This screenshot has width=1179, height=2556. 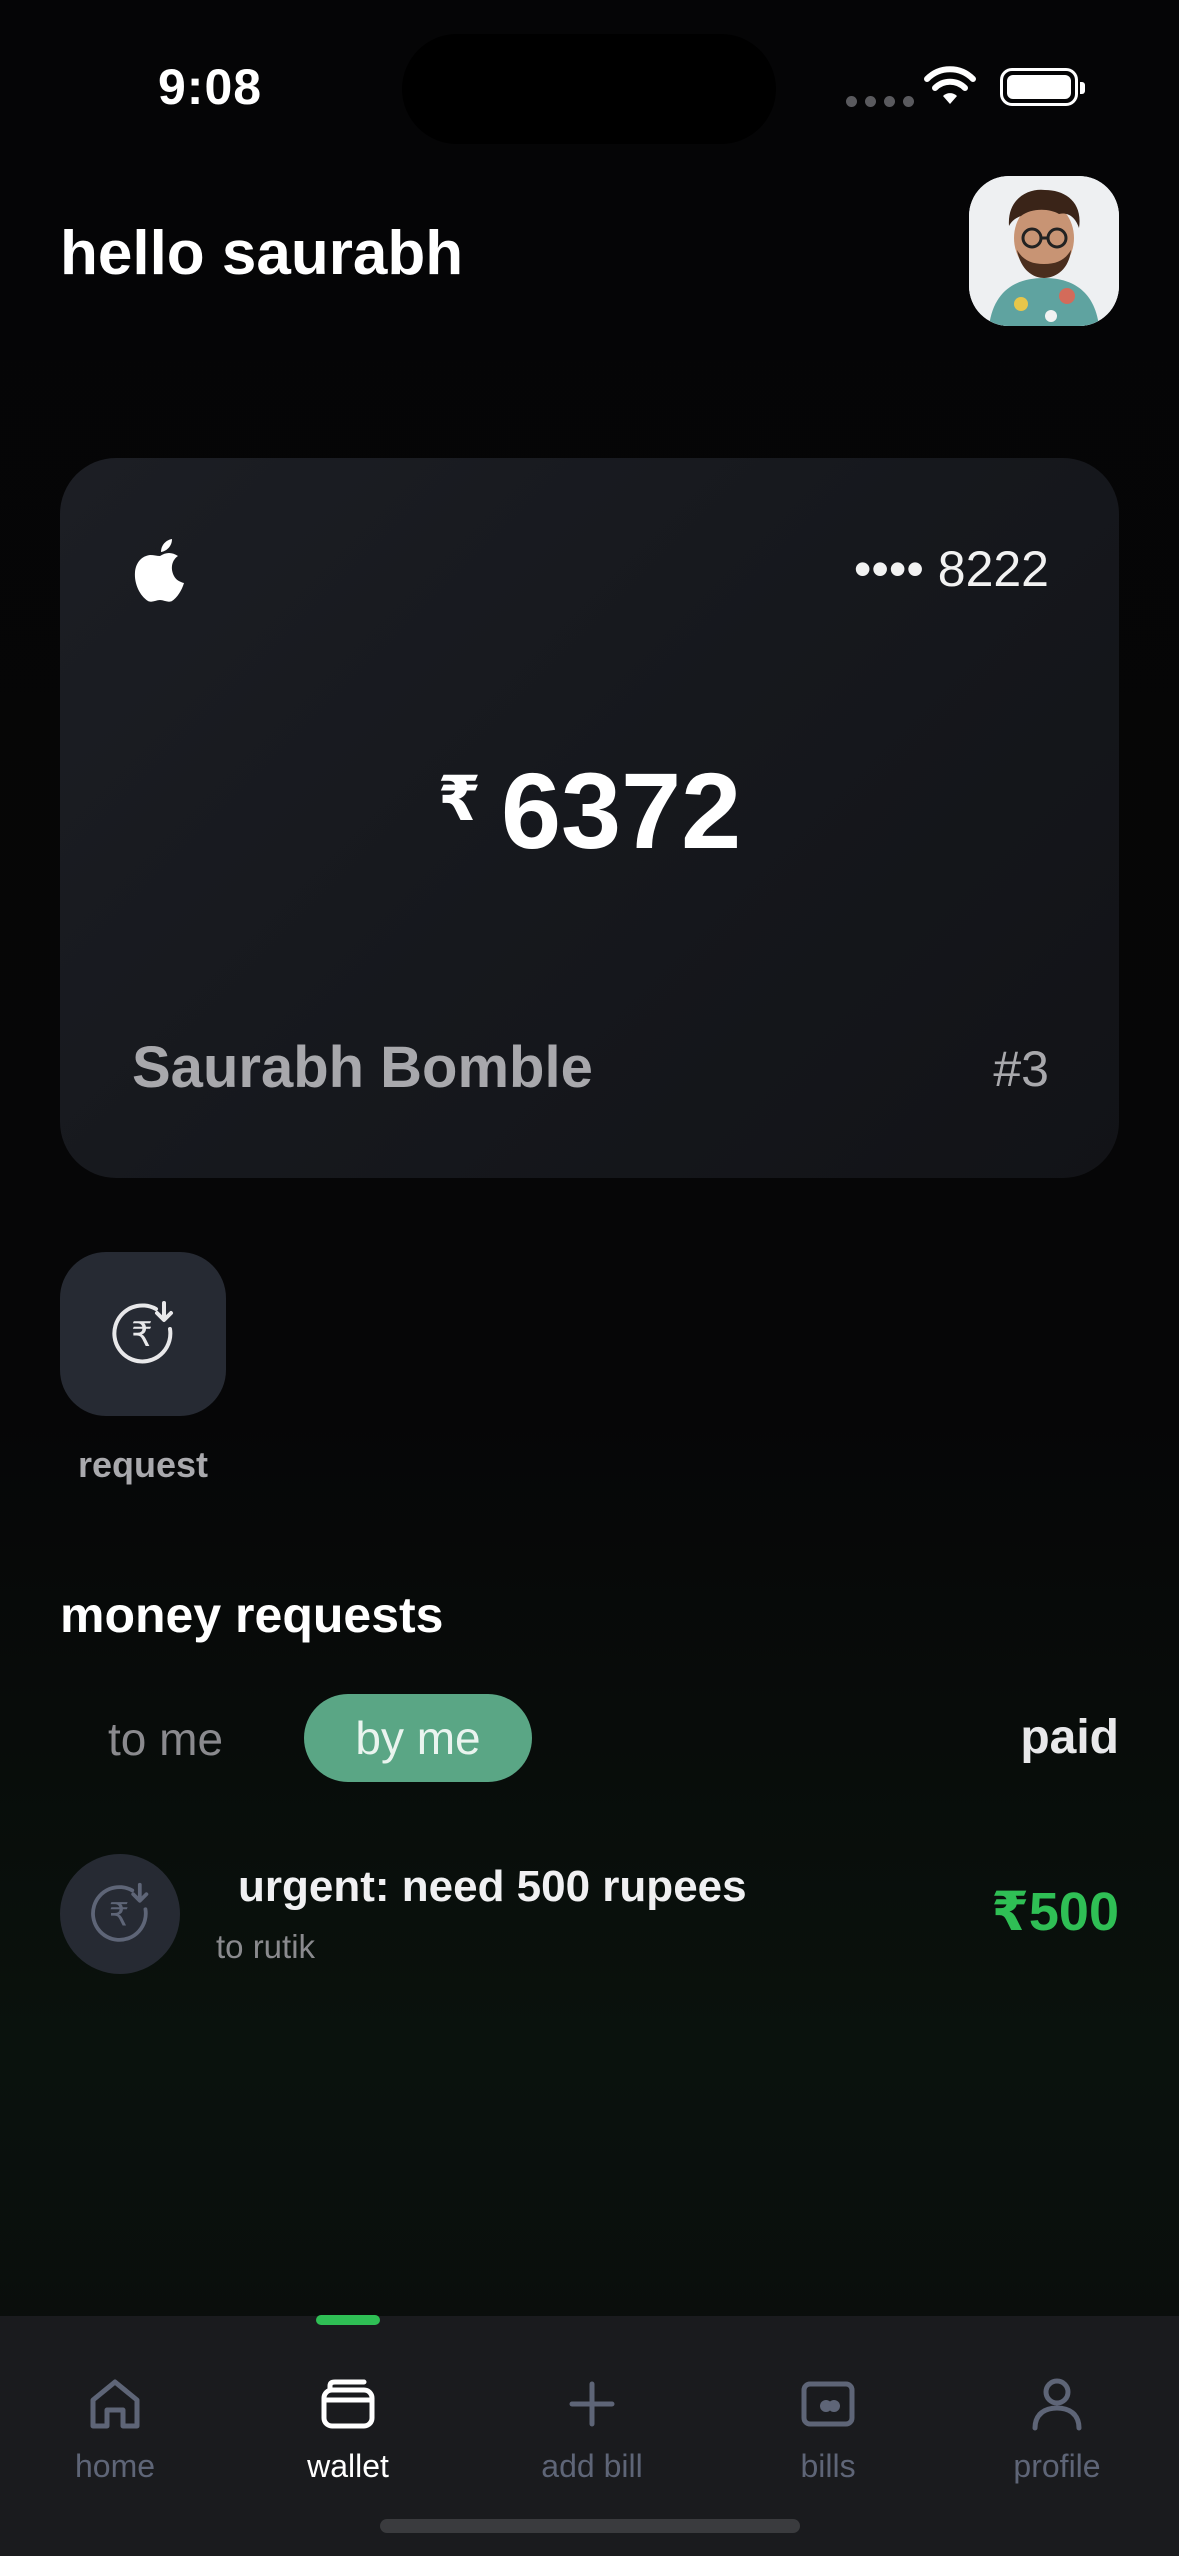 I want to click on cellular-signal-icon, so click(x=880, y=101).